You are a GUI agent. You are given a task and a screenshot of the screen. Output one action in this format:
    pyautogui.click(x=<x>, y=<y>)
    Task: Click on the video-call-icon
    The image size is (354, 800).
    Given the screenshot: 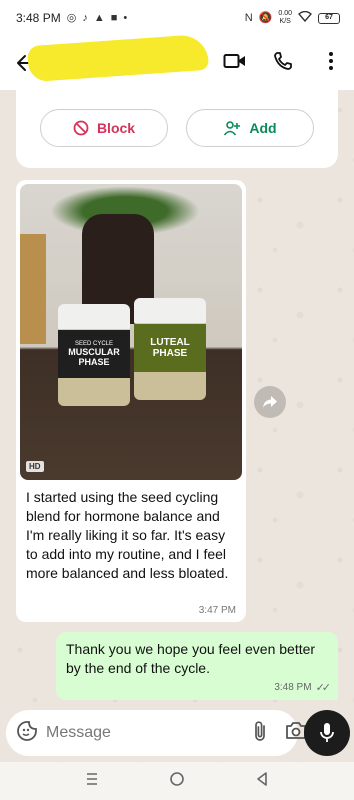 What is the action you would take?
    pyautogui.click(x=234, y=61)
    